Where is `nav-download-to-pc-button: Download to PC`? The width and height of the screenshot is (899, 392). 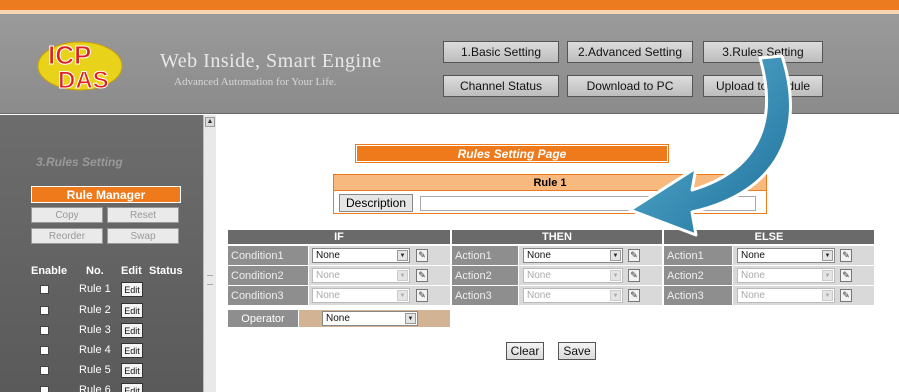 nav-download-to-pc-button: Download to PC is located at coordinates (630, 86).